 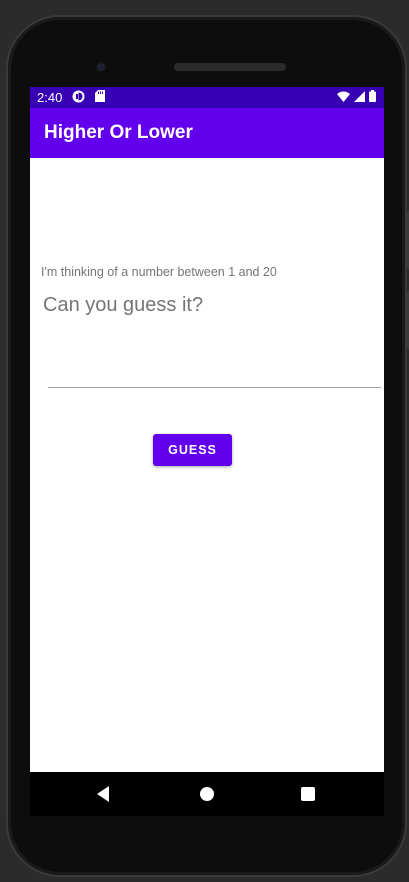 What do you see at coordinates (230, 67) in the screenshot?
I see `earpiece-speaker` at bounding box center [230, 67].